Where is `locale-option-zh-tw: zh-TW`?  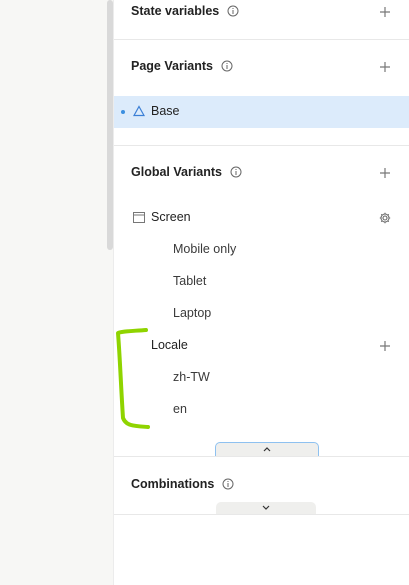 locale-option-zh-tw: zh-TW is located at coordinates (191, 377).